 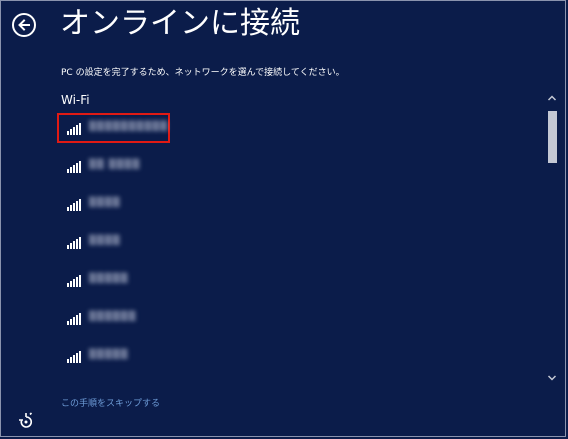 What do you see at coordinates (75, 100) in the screenshot?
I see `wifi-section-label: Wi-Fi` at bounding box center [75, 100].